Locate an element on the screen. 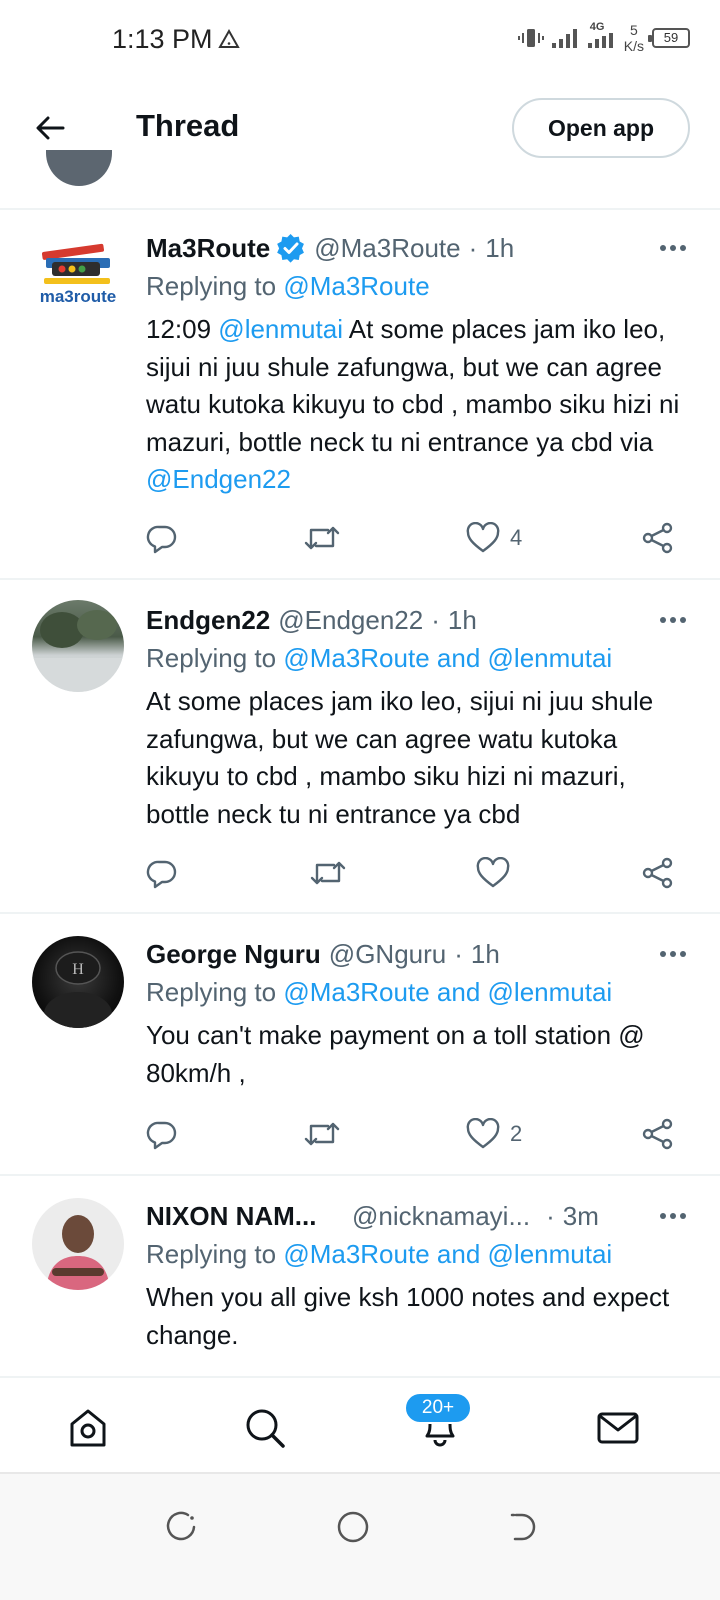 This screenshot has height=1600, width=720. tab-search is located at coordinates (265, 1428).